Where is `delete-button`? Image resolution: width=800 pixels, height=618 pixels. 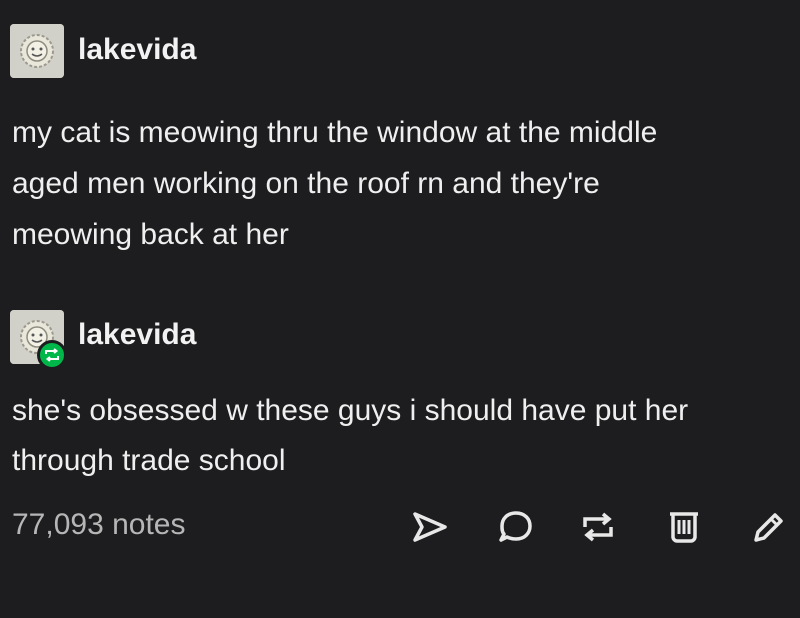 delete-button is located at coordinates (684, 527).